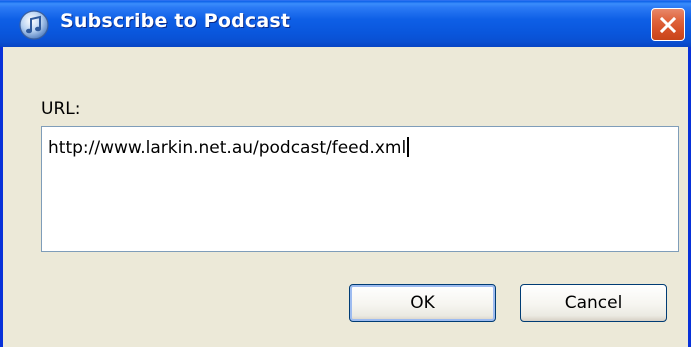 Image resolution: width=691 pixels, height=347 pixels. I want to click on dialog-title: Subscribe to Podcast, so click(175, 21).